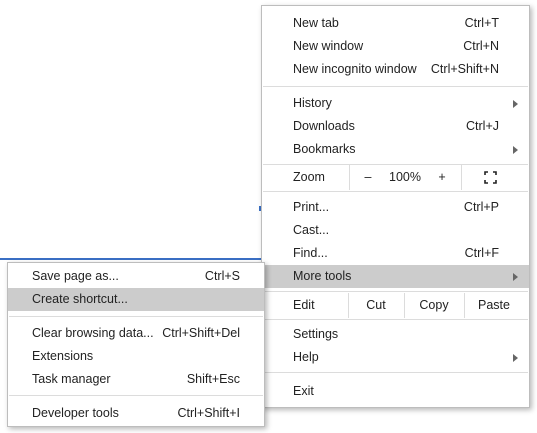 This screenshot has width=537, height=433. Describe the element at coordinates (395, 149) in the screenshot. I see `menu-item-bookmarks: Bookmarks` at that location.